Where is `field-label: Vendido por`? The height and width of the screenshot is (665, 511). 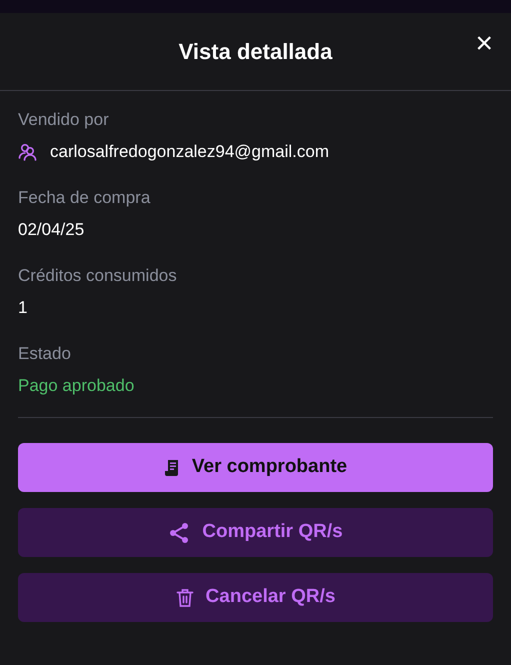 field-label: Vendido por is located at coordinates (64, 120).